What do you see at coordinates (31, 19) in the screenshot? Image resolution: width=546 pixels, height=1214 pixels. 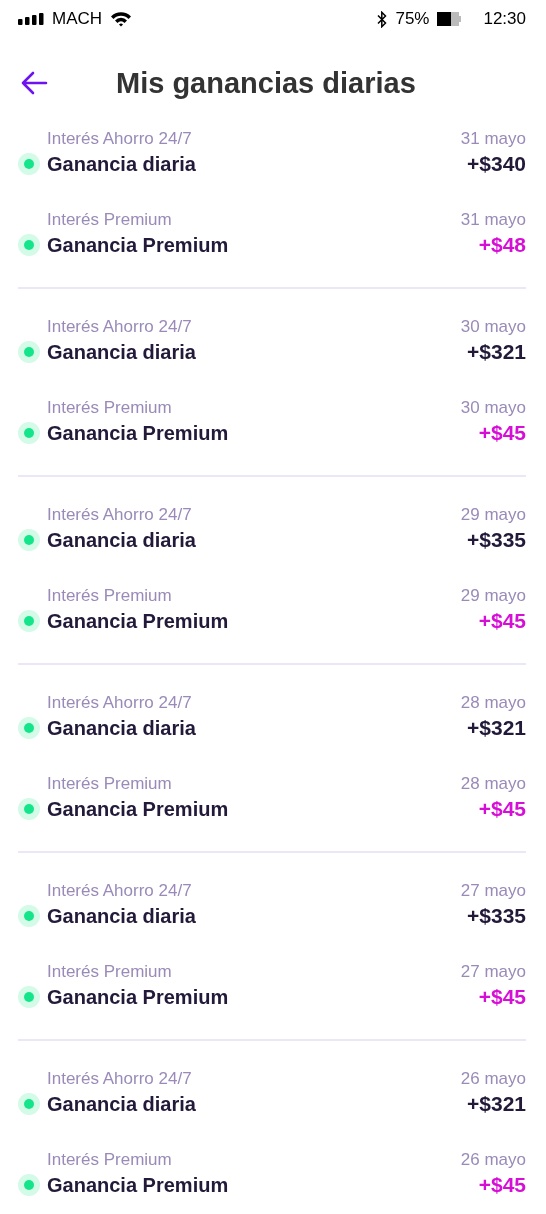 I see `signal-icon` at bounding box center [31, 19].